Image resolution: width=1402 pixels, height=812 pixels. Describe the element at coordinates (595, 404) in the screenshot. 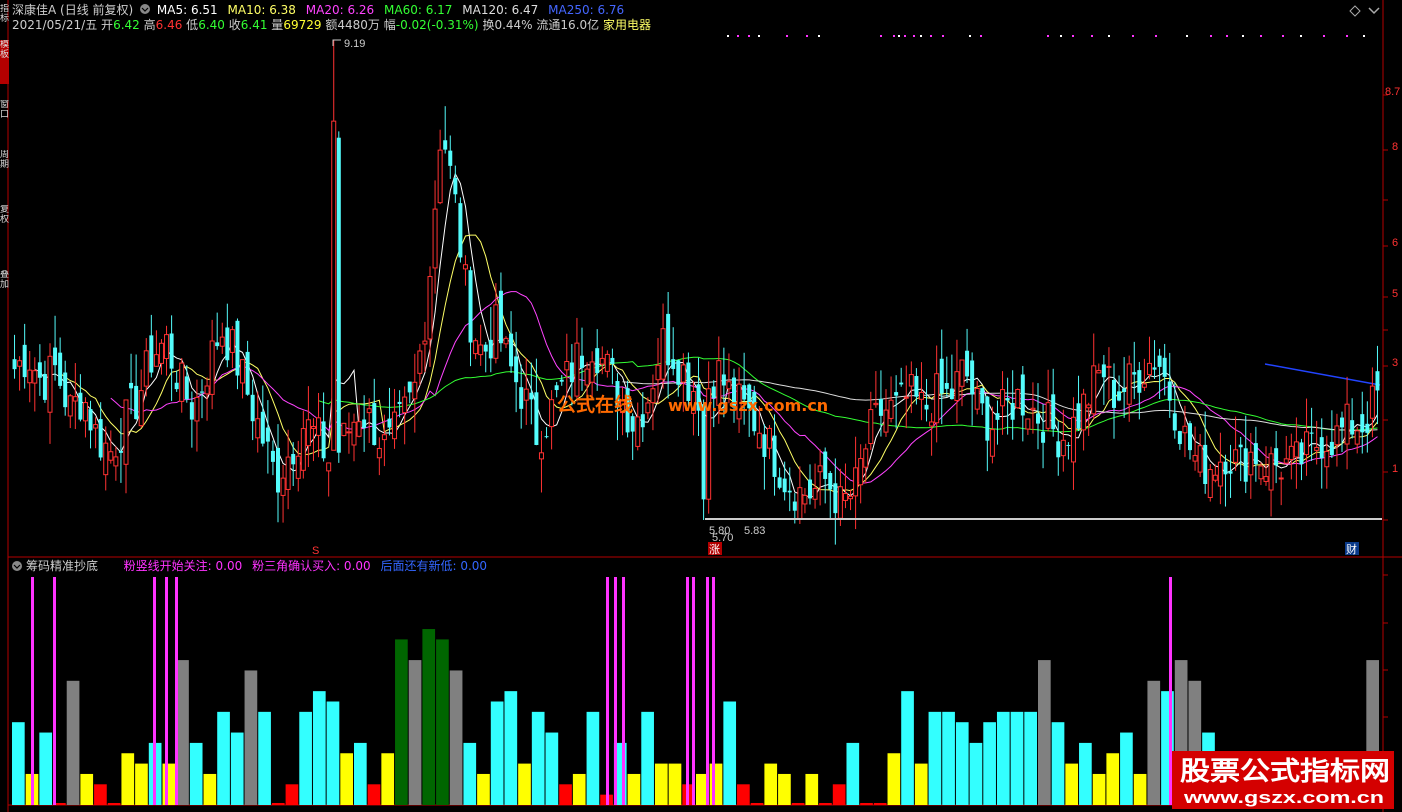

I see `watermark-site: 公式在线` at that location.